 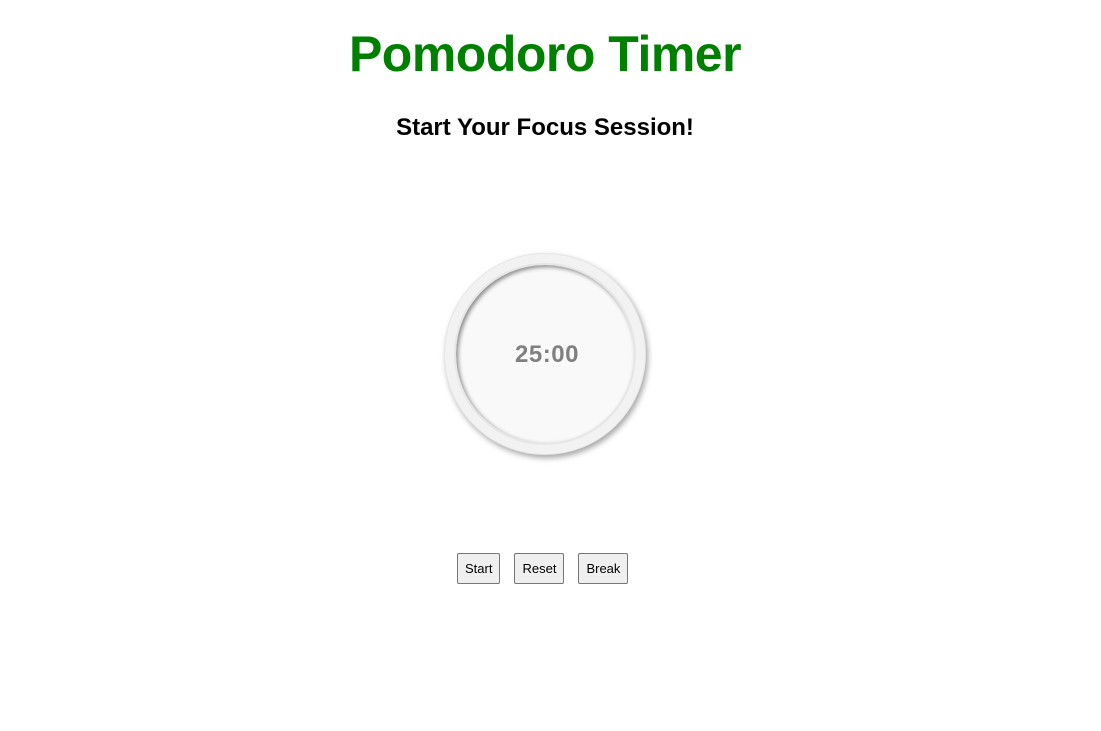 I want to click on break-button: Break, so click(x=603, y=568).